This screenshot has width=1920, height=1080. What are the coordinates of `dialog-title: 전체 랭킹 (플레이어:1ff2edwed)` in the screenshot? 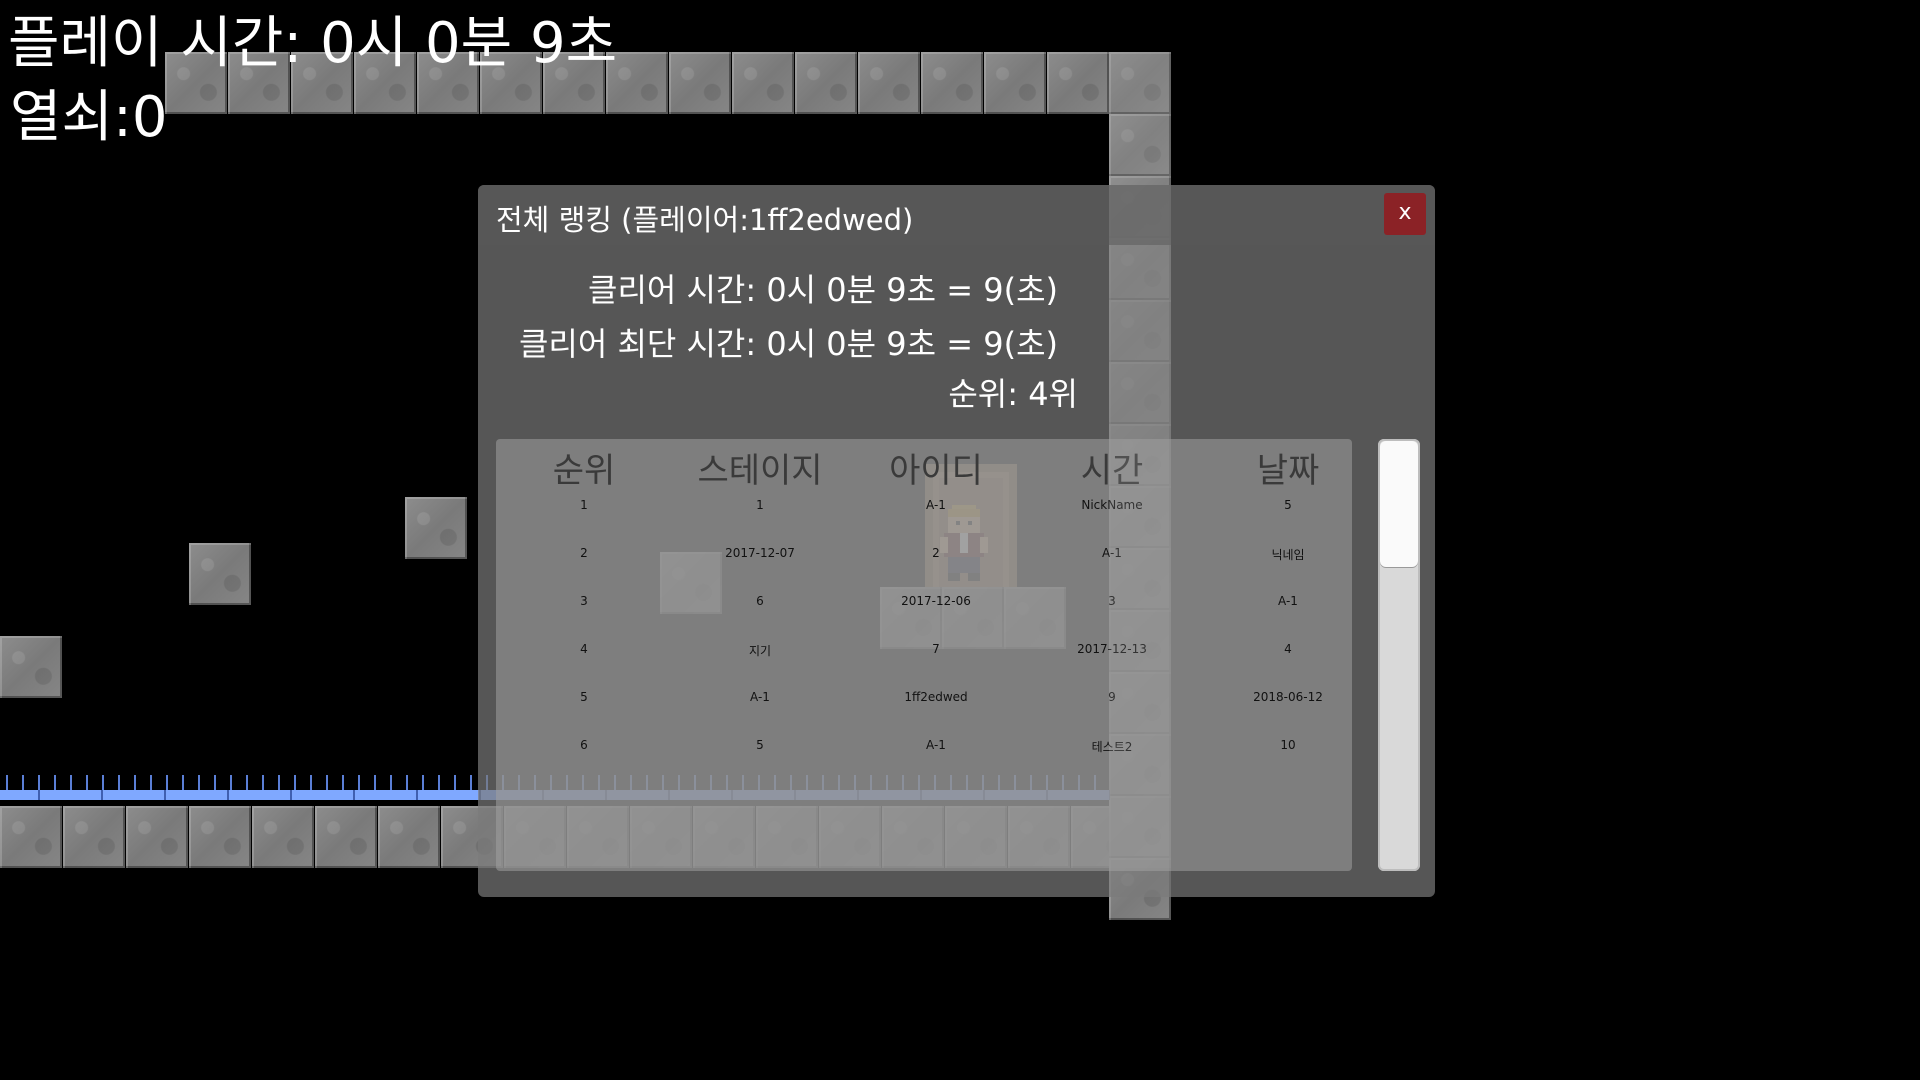 It's located at (705, 220).